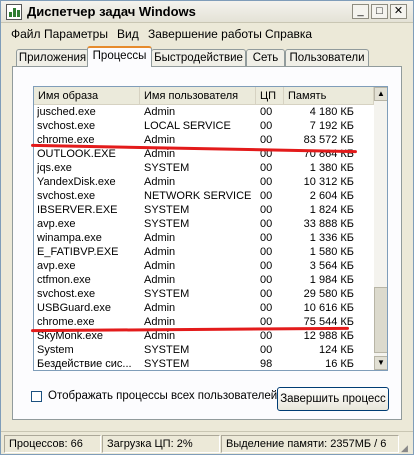 The height and width of the screenshot is (455, 414). I want to click on scroll-up-icon: ▲, so click(380, 94).